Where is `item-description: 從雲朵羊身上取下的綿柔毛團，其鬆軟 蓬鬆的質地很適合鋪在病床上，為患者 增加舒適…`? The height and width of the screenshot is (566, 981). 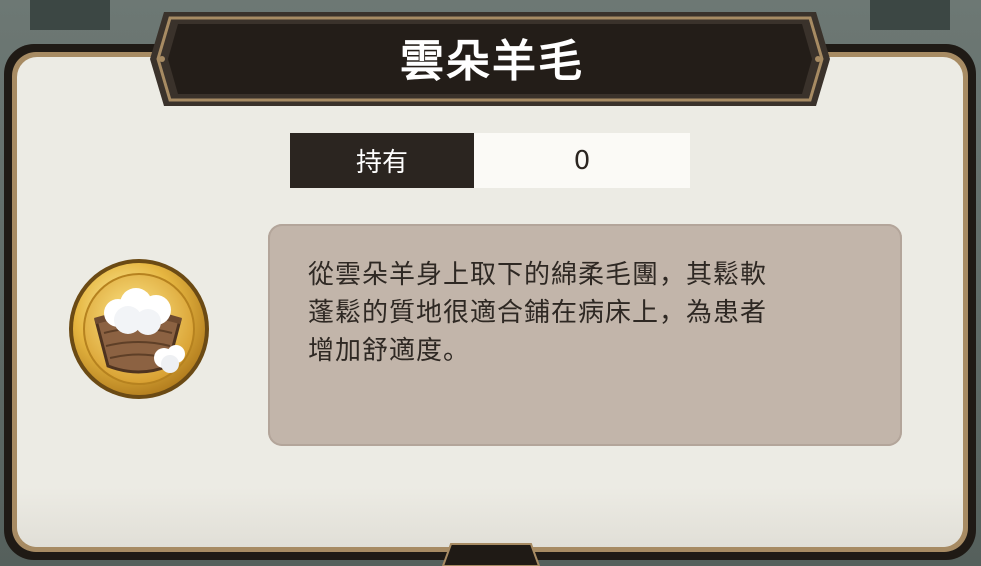 item-description: 從雲朵羊身上取下的綿柔毛團，其鬆軟 蓬鬆的質地很適合鋪在病床上，為患者 增加舒適… is located at coordinates (538, 313).